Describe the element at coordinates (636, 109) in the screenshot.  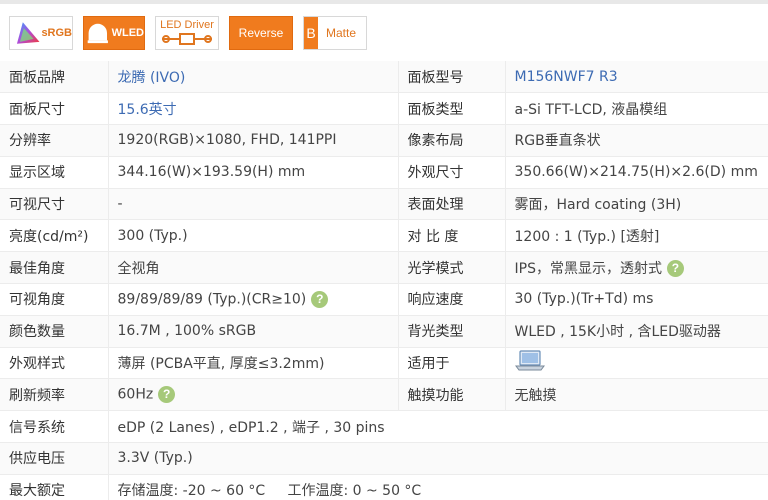
I see `spec-value: a-Si TFT-LCD, 液晶模组` at that location.